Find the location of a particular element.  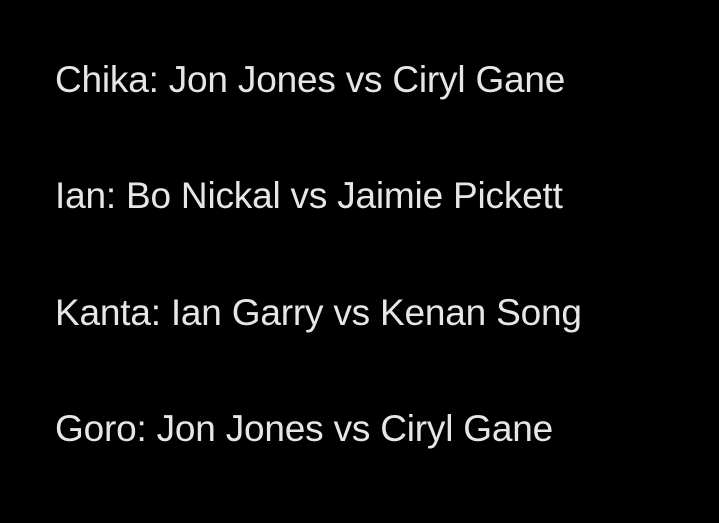

note-line-chika: Chika: Jon Jones vs Ciryl Gane is located at coordinates (310, 79).